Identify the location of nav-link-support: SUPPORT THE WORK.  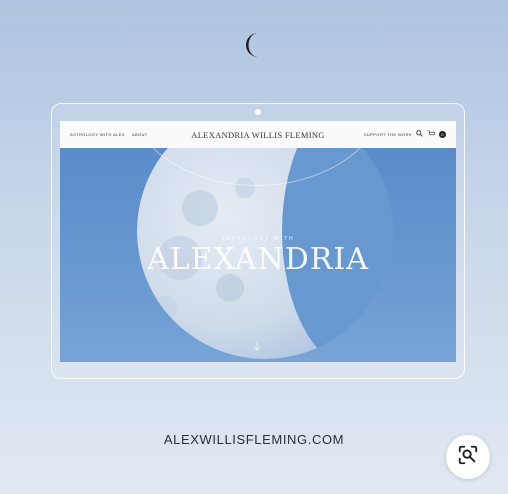
(388, 134).